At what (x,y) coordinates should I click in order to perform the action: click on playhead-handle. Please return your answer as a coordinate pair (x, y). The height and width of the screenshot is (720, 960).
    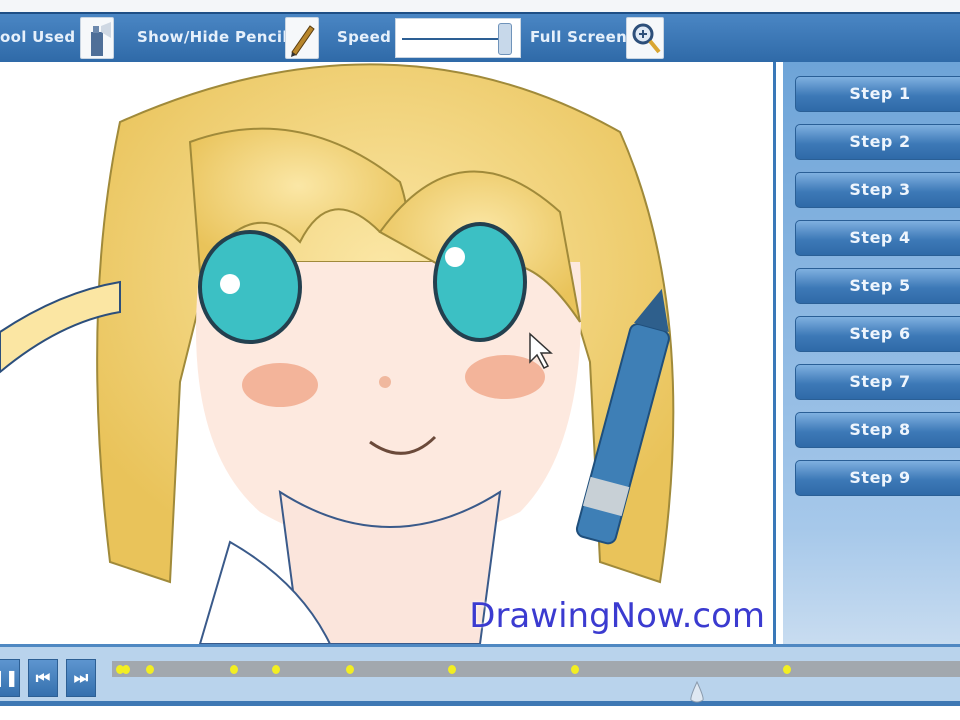
    Looking at the image, I should click on (697, 692).